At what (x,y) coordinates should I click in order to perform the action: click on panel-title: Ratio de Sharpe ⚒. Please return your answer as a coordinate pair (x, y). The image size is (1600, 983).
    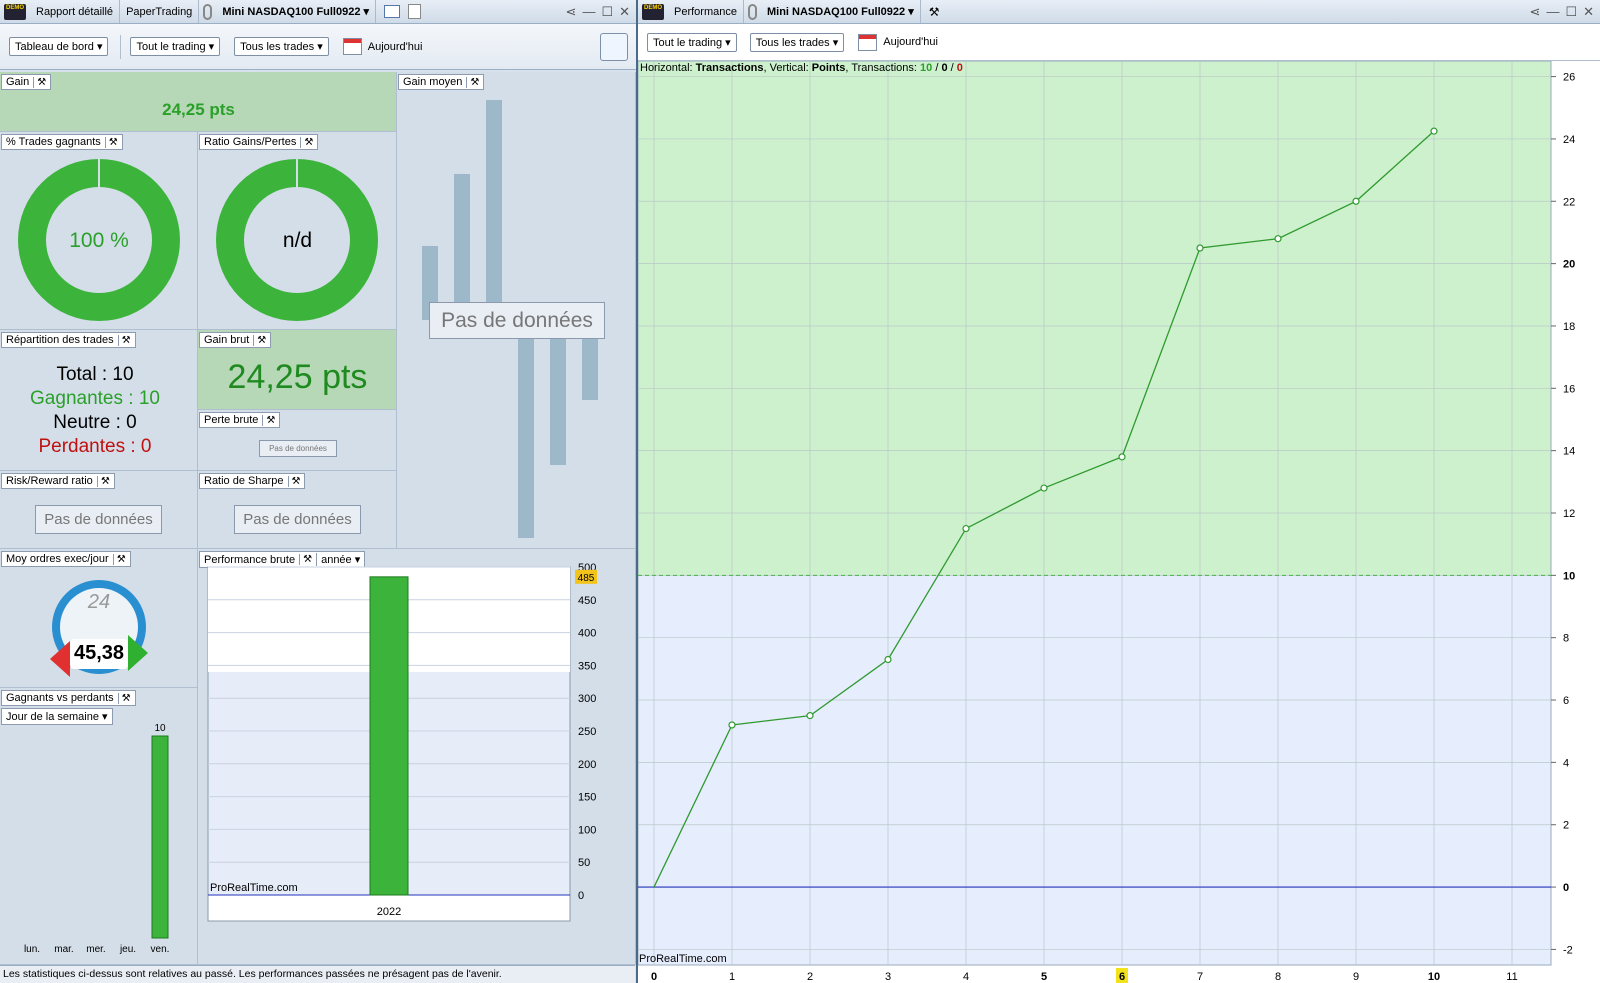
    Looking at the image, I should click on (252, 481).